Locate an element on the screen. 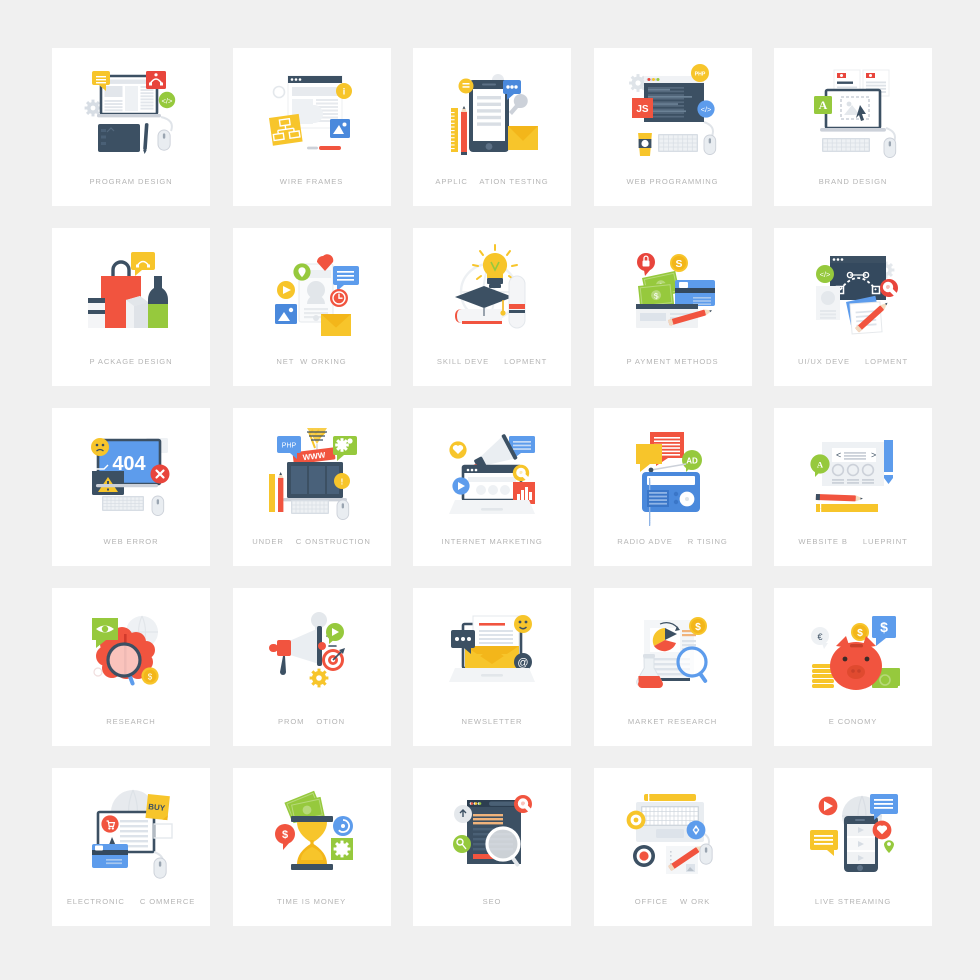 Image resolution: width=980 pixels, height=980 pixels. icon-card-ui-ux-development: </> UI/UX DEVE LOPMENT is located at coordinates (853, 307).